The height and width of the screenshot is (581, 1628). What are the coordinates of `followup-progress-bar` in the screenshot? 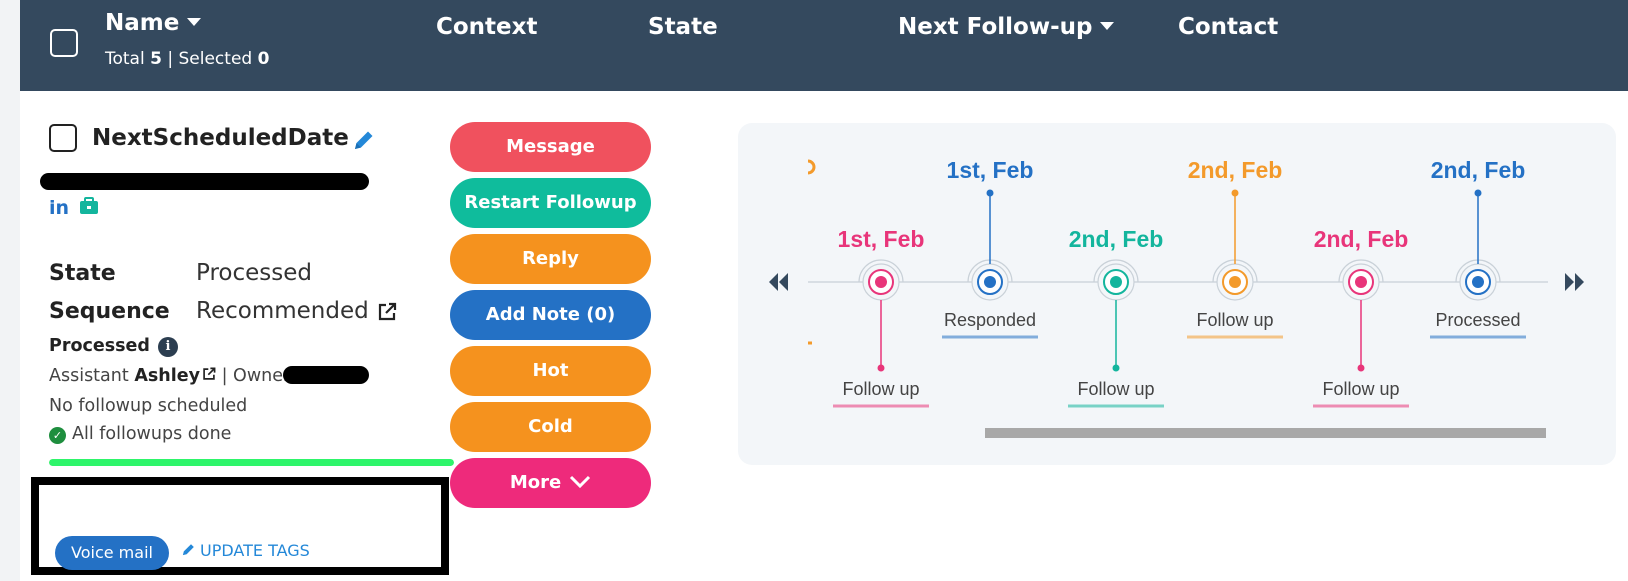 It's located at (251, 462).